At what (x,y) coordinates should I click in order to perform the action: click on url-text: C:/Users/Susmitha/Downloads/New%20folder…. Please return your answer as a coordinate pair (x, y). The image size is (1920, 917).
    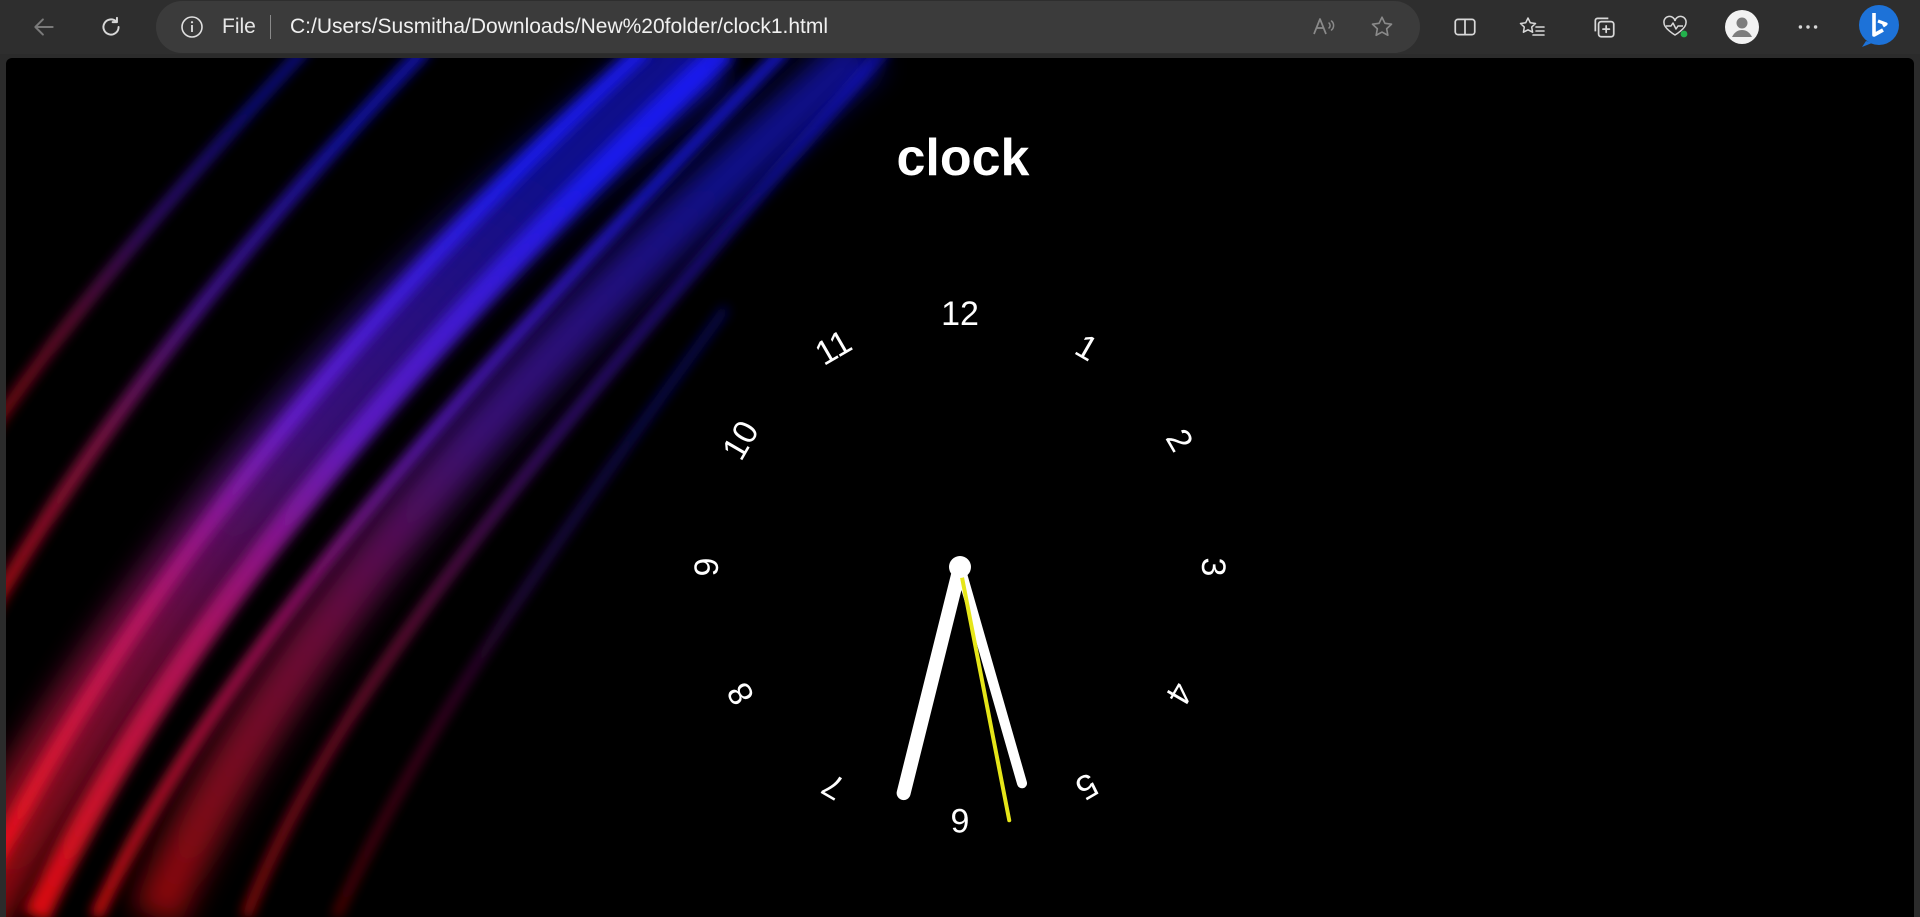
    Looking at the image, I should click on (559, 27).